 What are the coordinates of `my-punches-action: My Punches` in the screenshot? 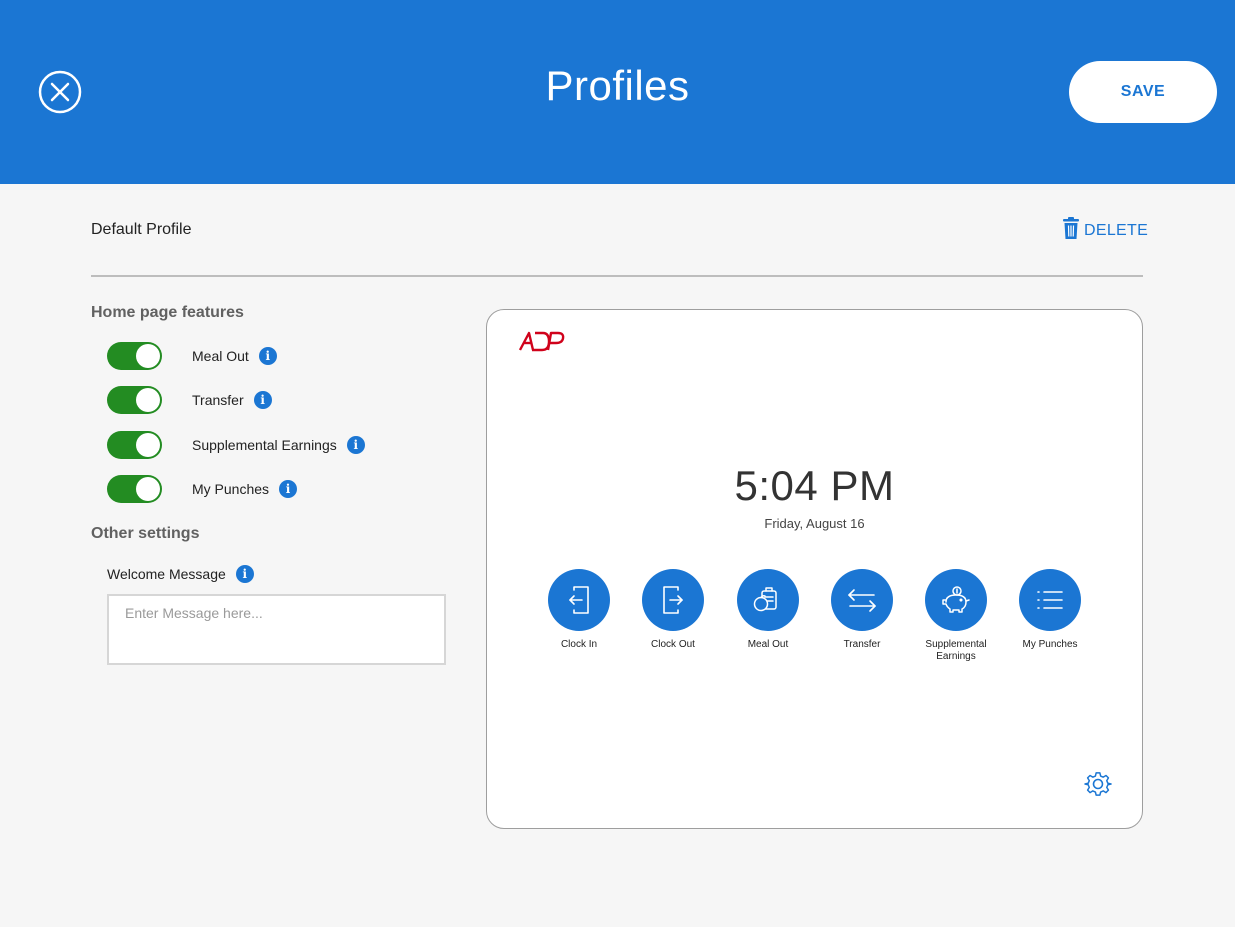 It's located at (1050, 610).